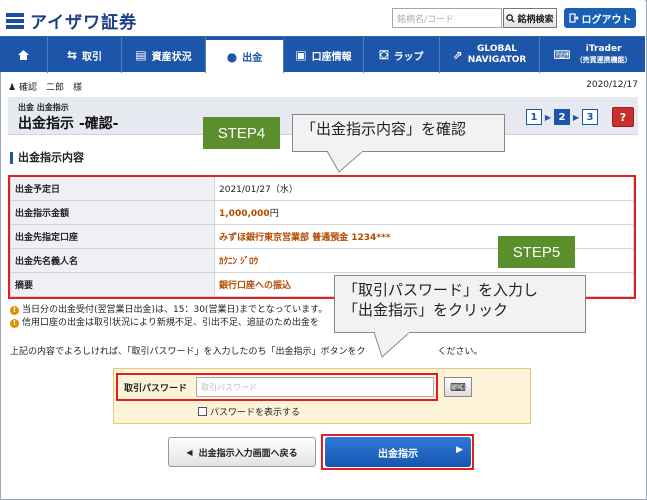 The width and height of the screenshot is (647, 500). Describe the element at coordinates (323, 87) in the screenshot. I see `user-bar: ♟ 確認 二郎 様 2020/12/17` at that location.